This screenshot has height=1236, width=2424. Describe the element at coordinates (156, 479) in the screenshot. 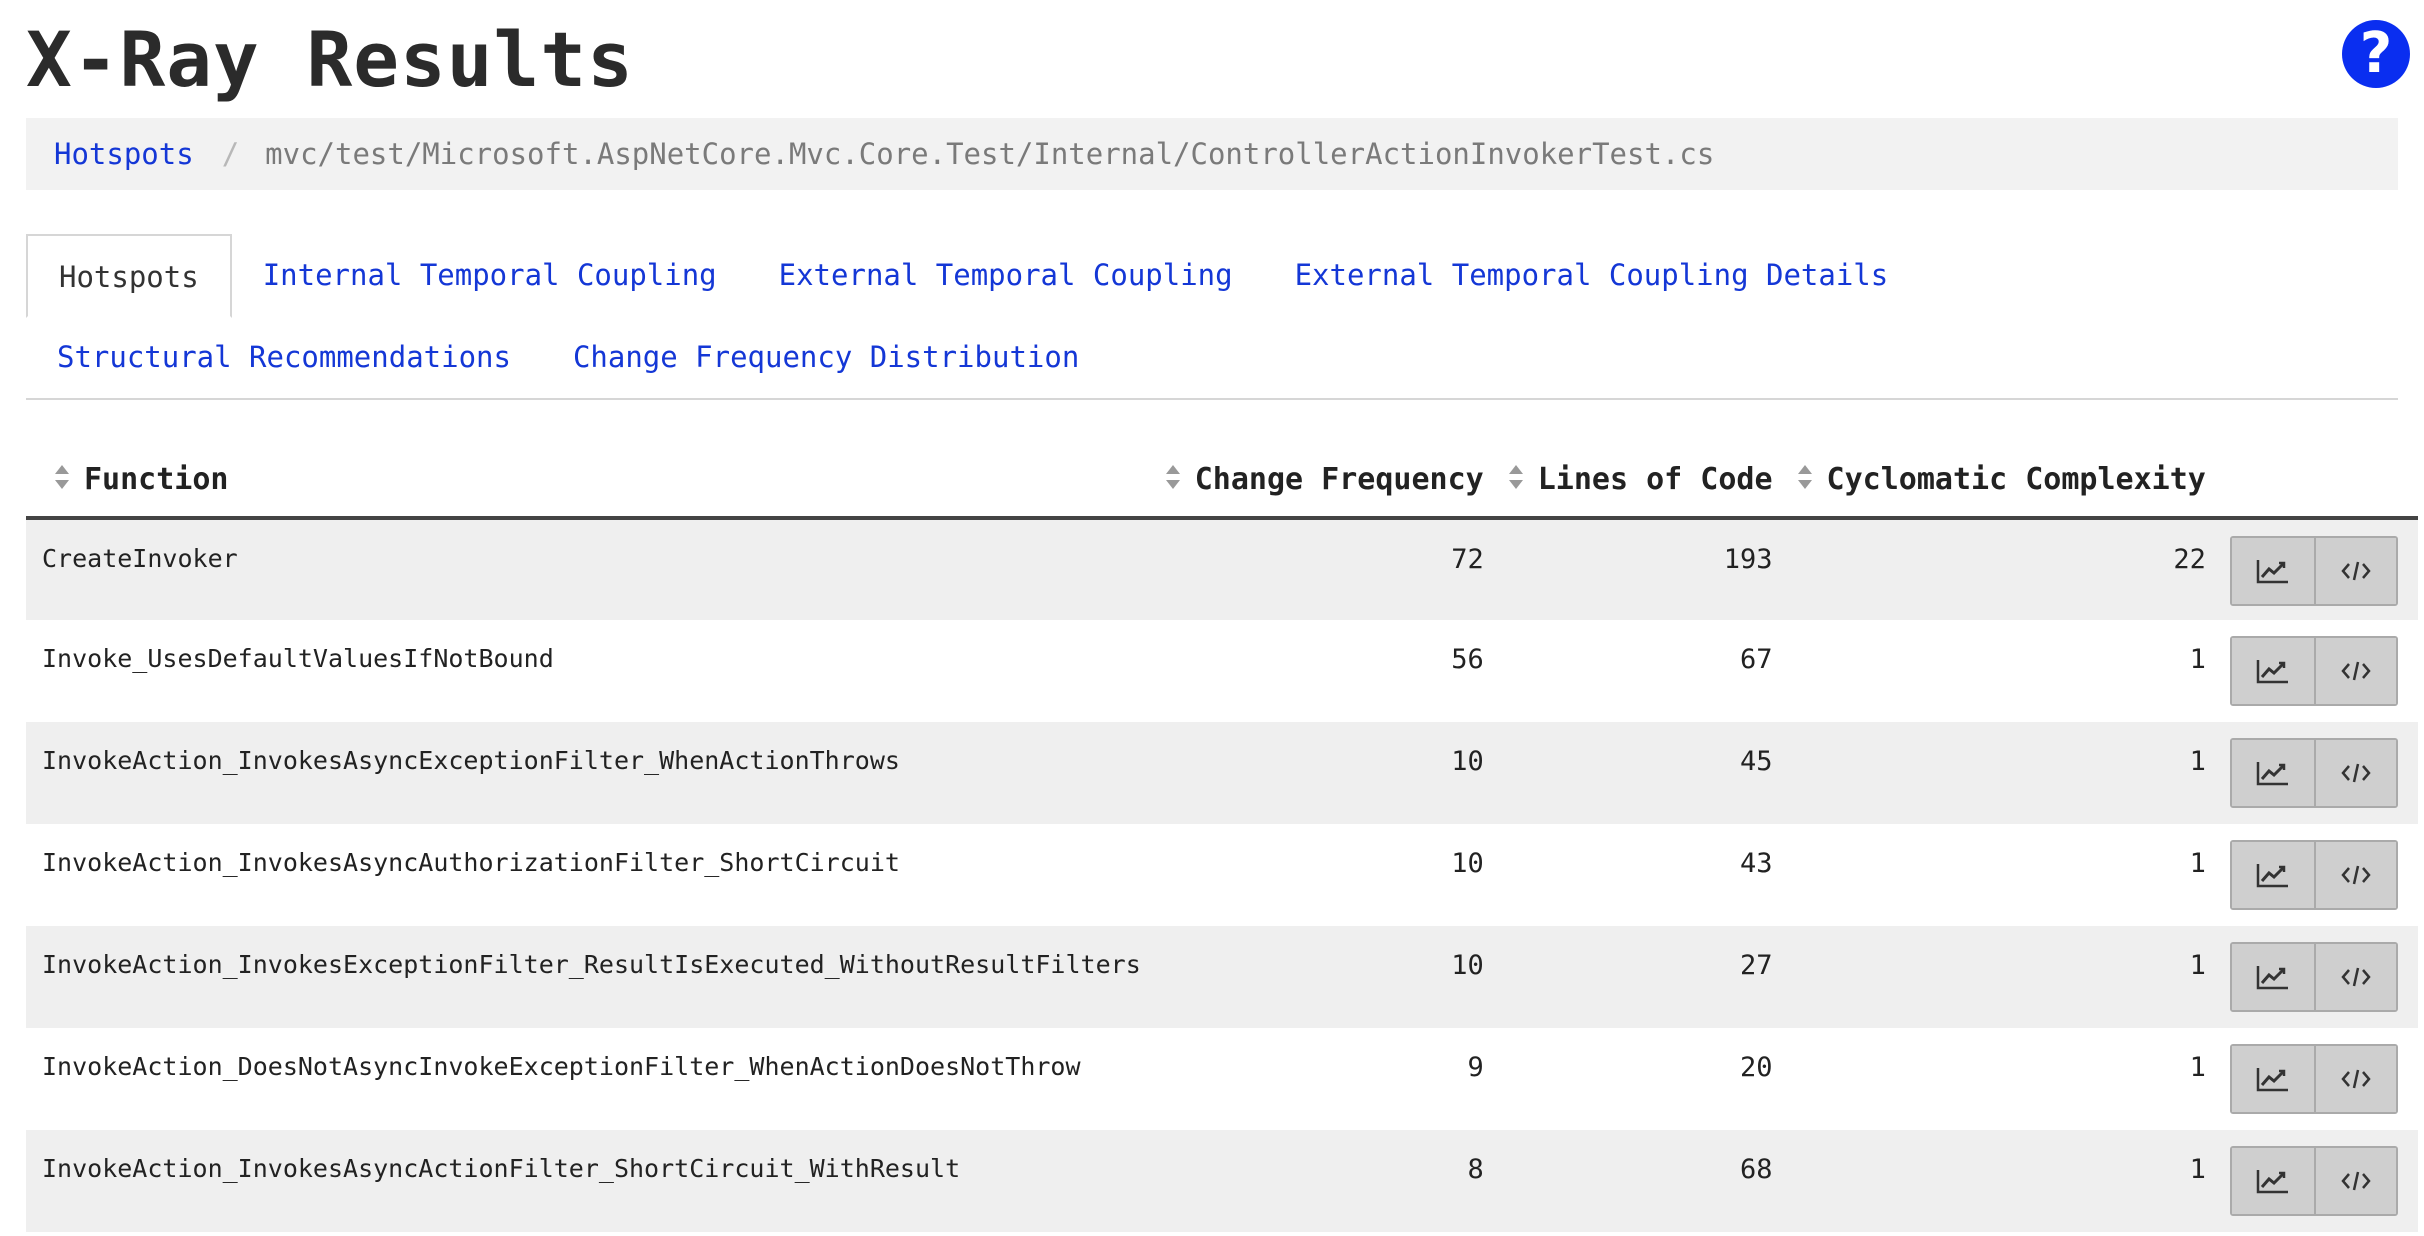

I see `column-header-function-label: Function` at that location.